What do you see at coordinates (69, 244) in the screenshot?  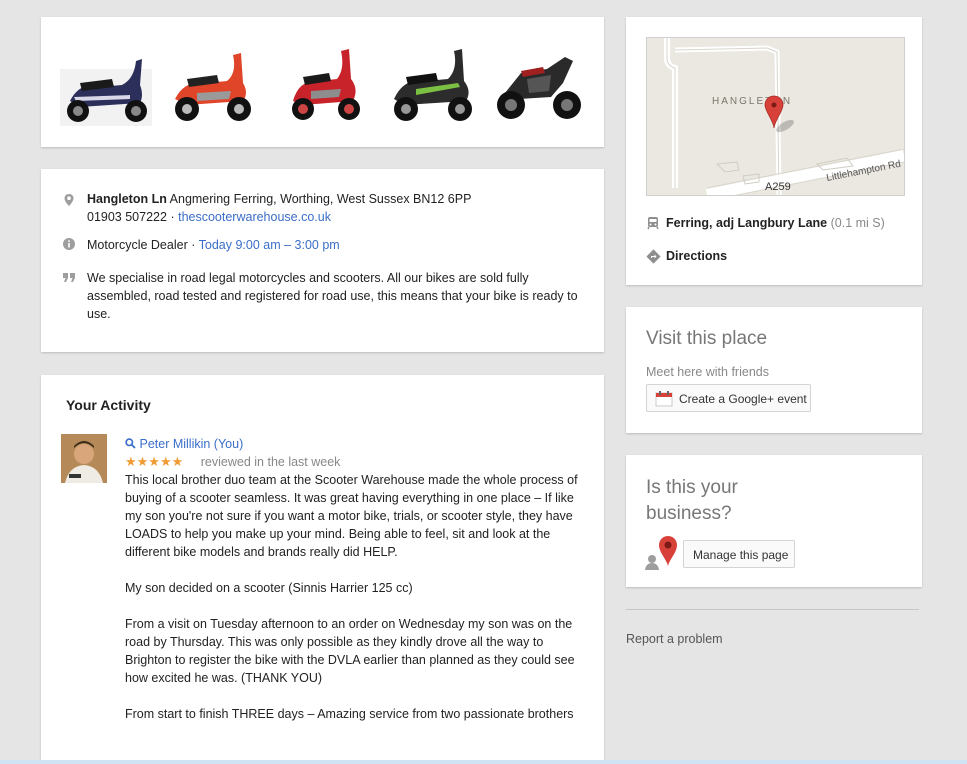 I see `info-icon` at bounding box center [69, 244].